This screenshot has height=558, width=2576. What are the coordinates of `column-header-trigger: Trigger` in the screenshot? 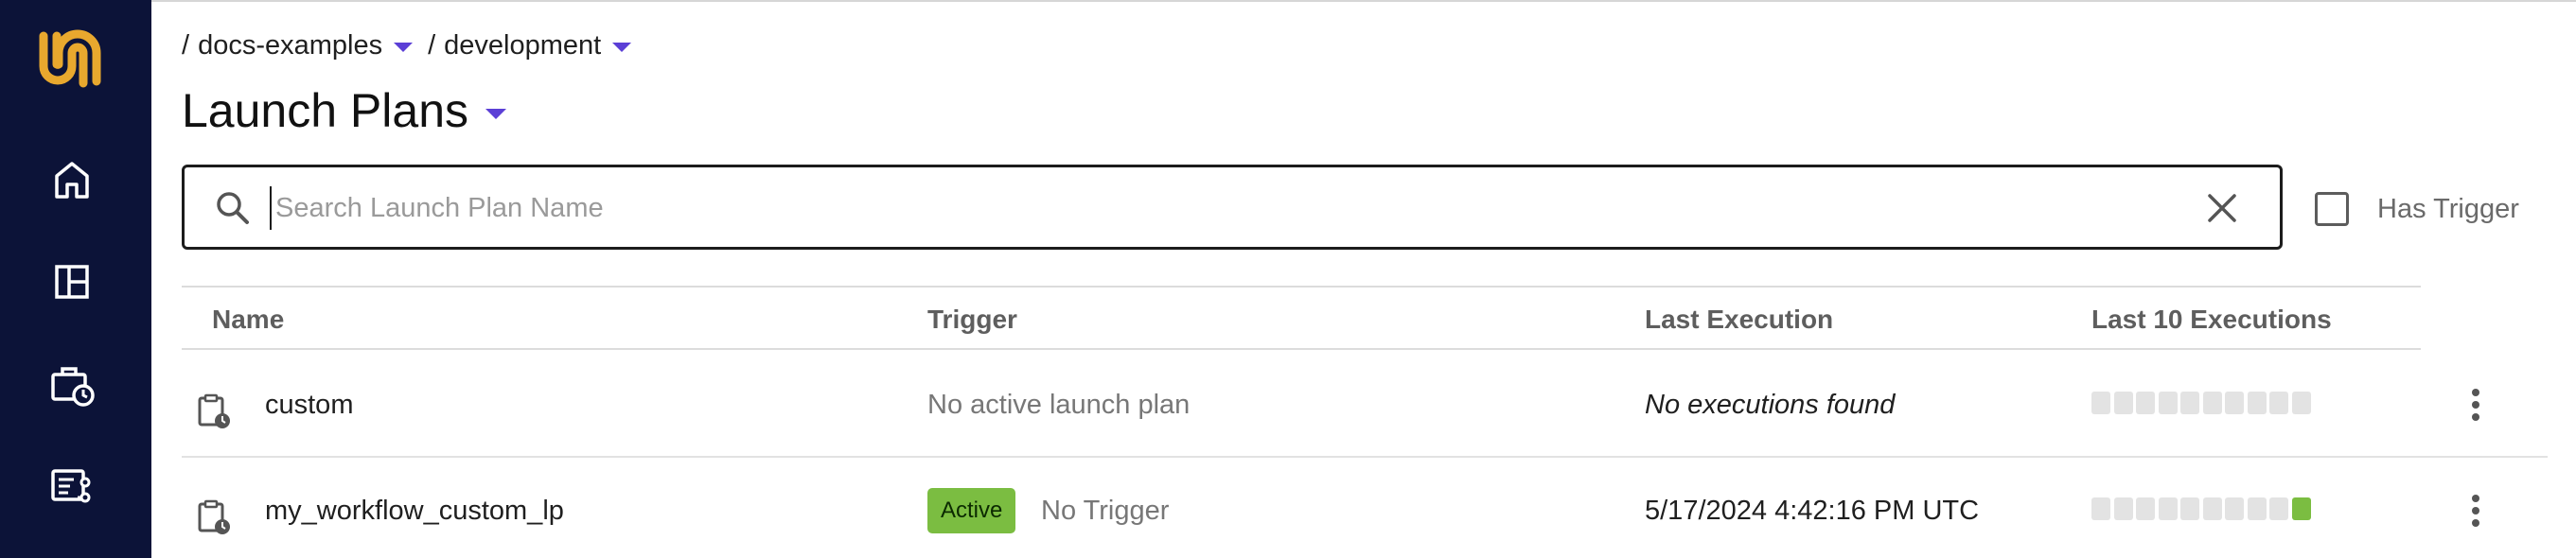 It's located at (972, 320).